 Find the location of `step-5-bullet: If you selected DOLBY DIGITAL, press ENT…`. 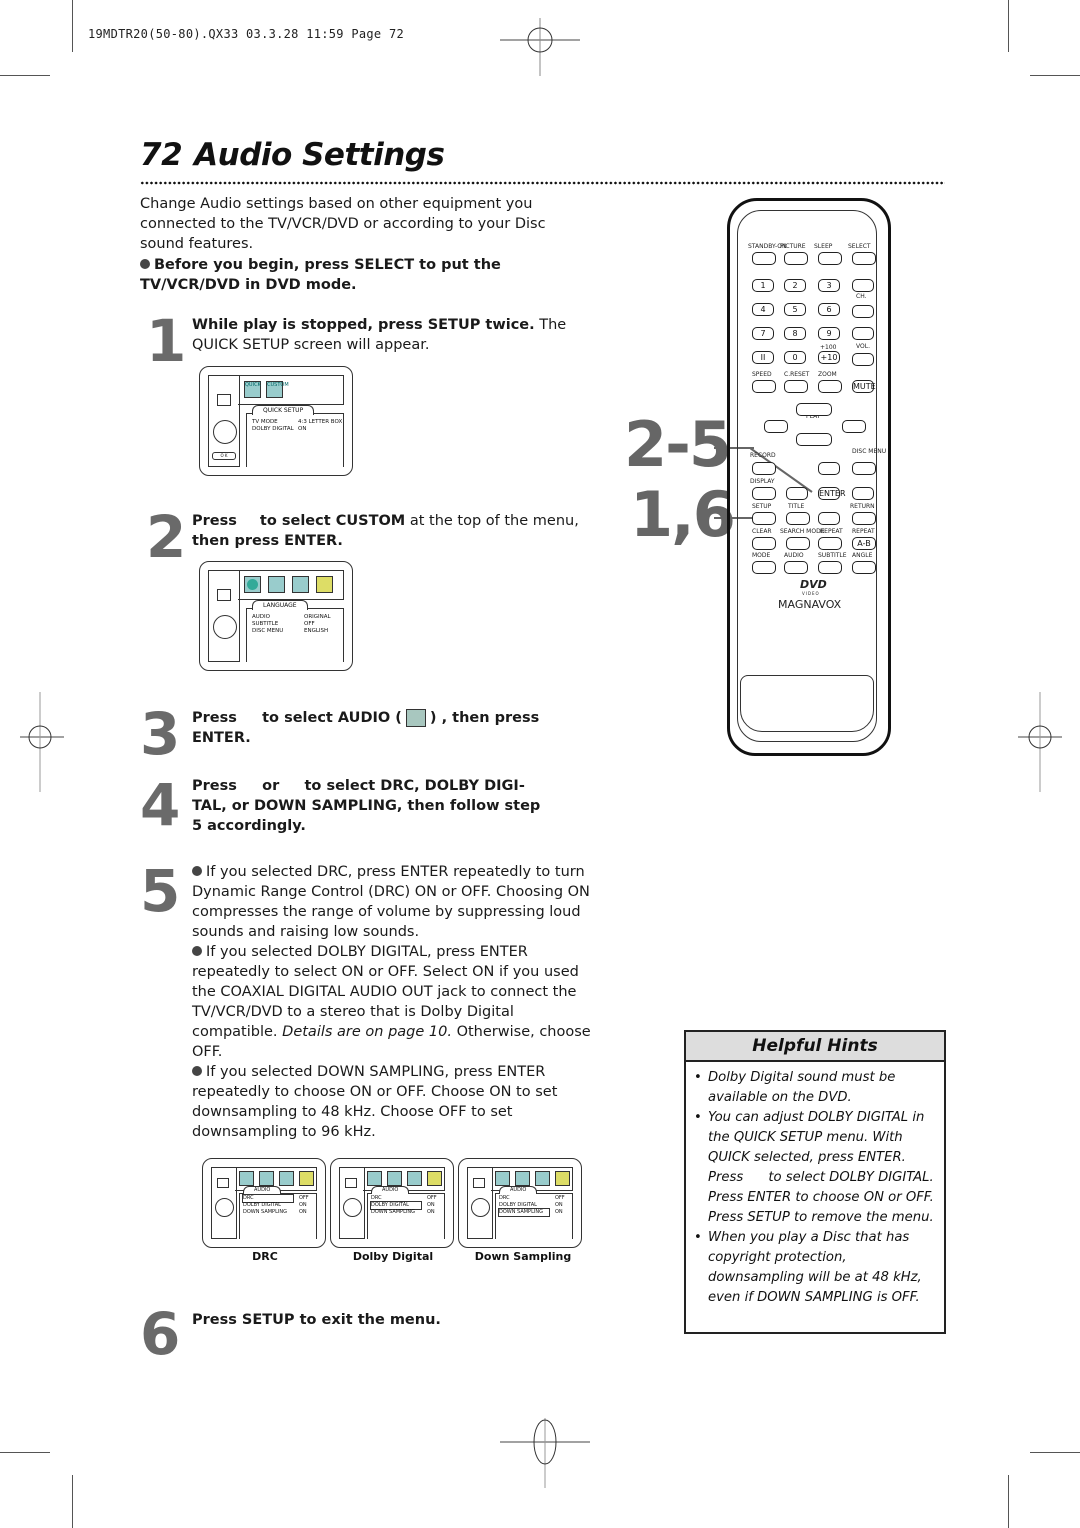

step-5-bullet: If you selected DOLBY DIGITAL, press ENT… is located at coordinates (391, 1002).